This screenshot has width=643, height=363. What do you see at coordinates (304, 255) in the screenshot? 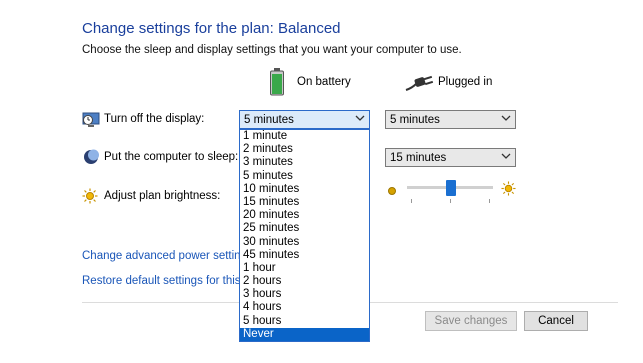
I see `dropdown-option: 45 minutes` at bounding box center [304, 255].